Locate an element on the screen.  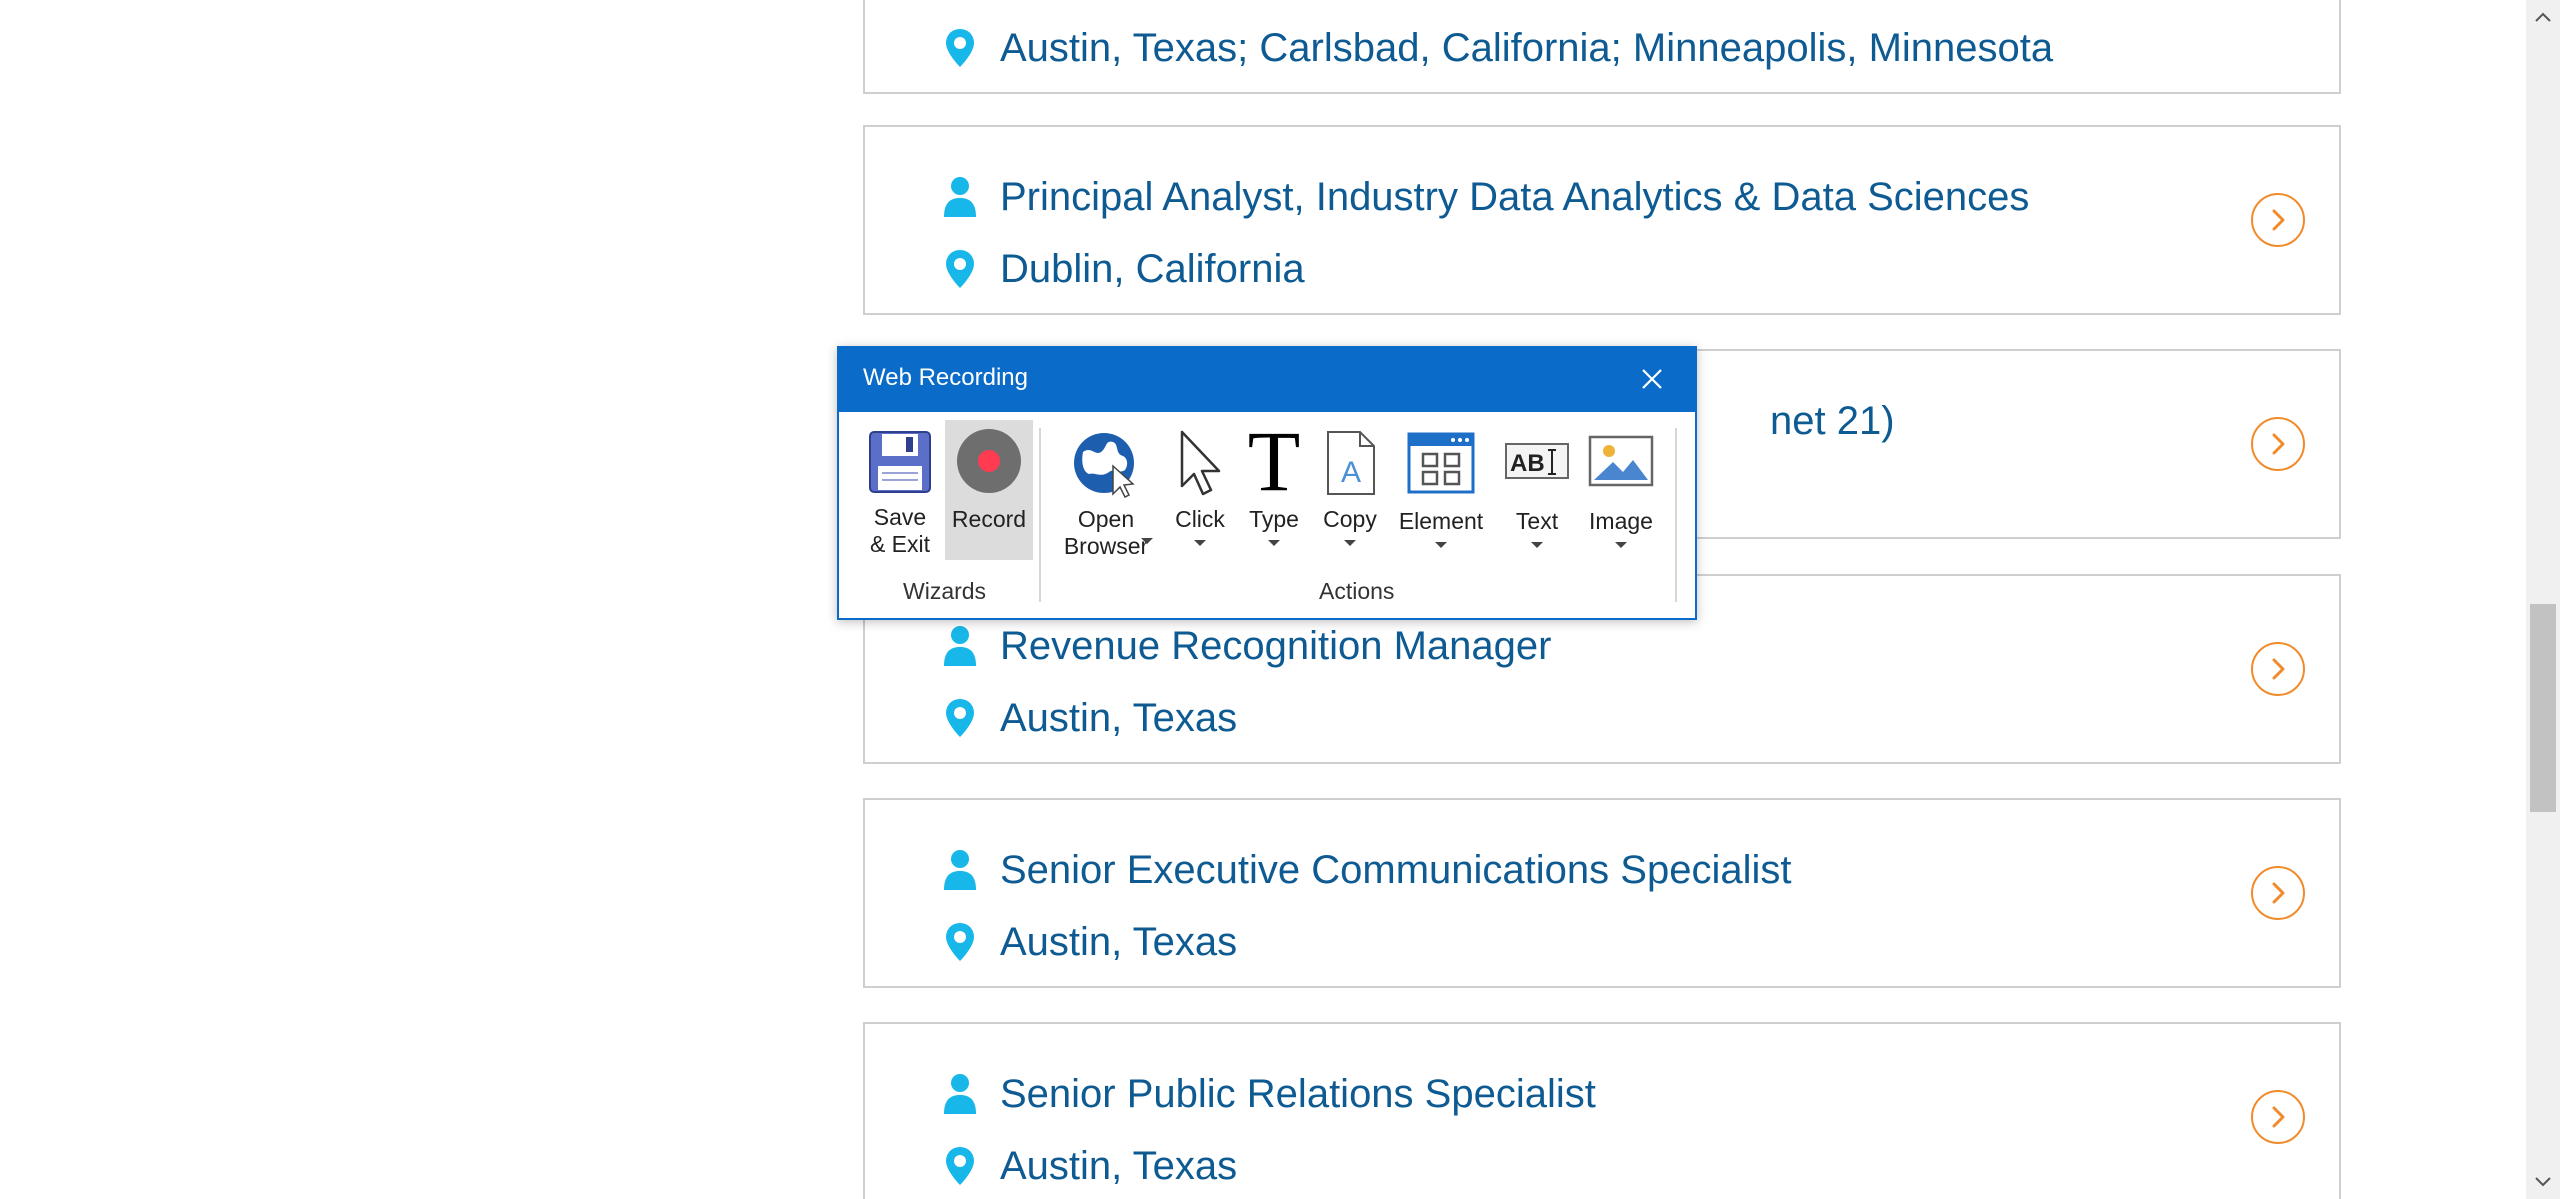
scroll-up-button is located at coordinates (2543, 17).